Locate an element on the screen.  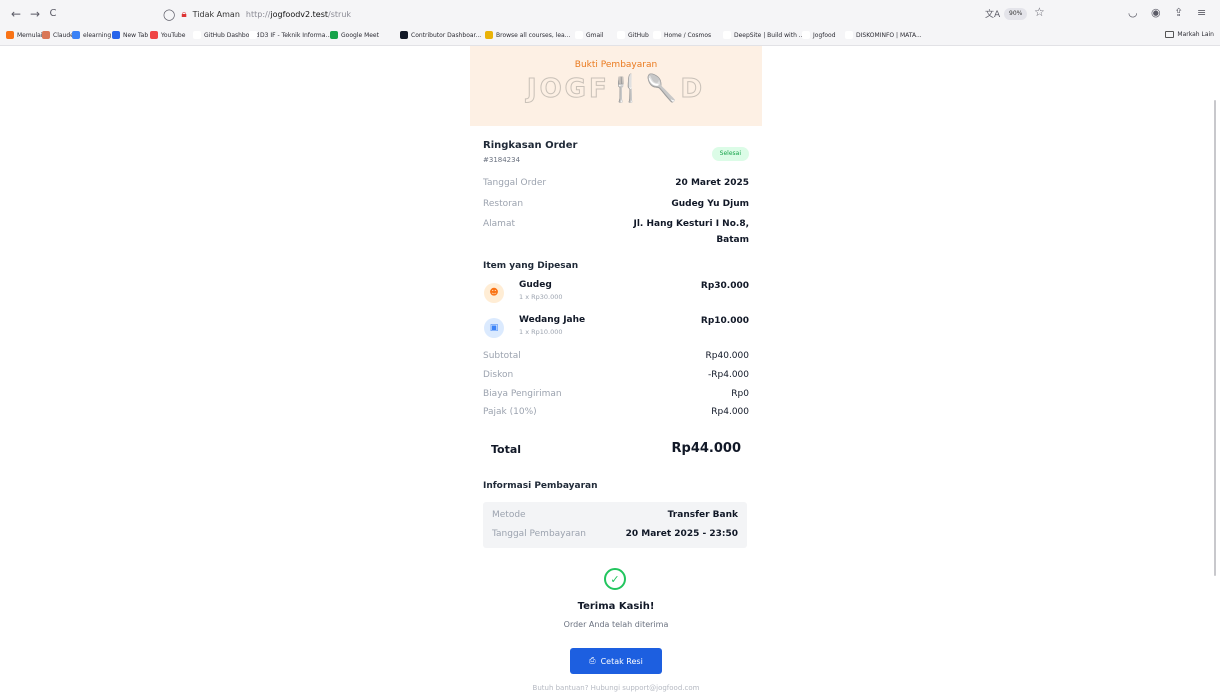
url-host: jogfoodv2.test is located at coordinates (299, 14).